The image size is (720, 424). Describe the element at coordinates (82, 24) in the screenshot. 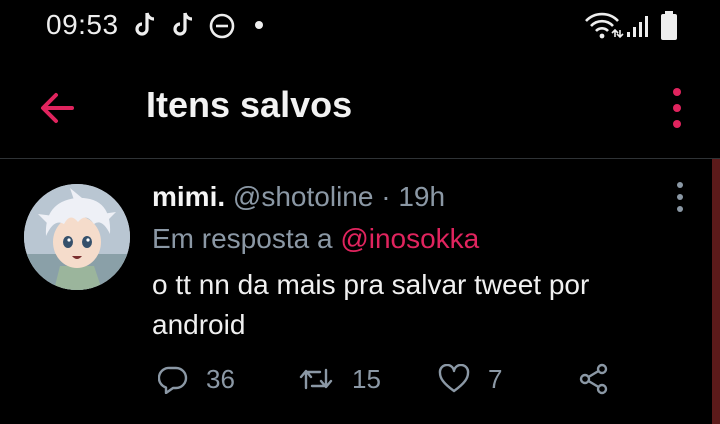

I see `status-time: 09:53` at that location.